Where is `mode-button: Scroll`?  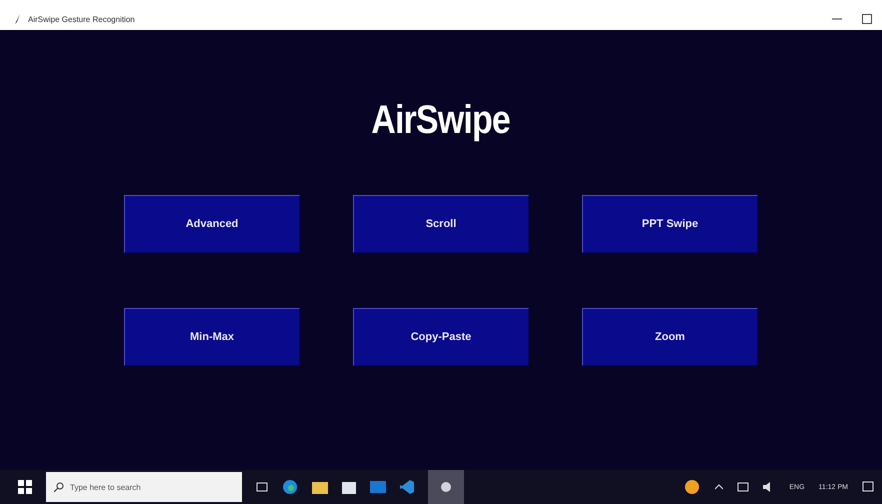 mode-button: Scroll is located at coordinates (441, 224).